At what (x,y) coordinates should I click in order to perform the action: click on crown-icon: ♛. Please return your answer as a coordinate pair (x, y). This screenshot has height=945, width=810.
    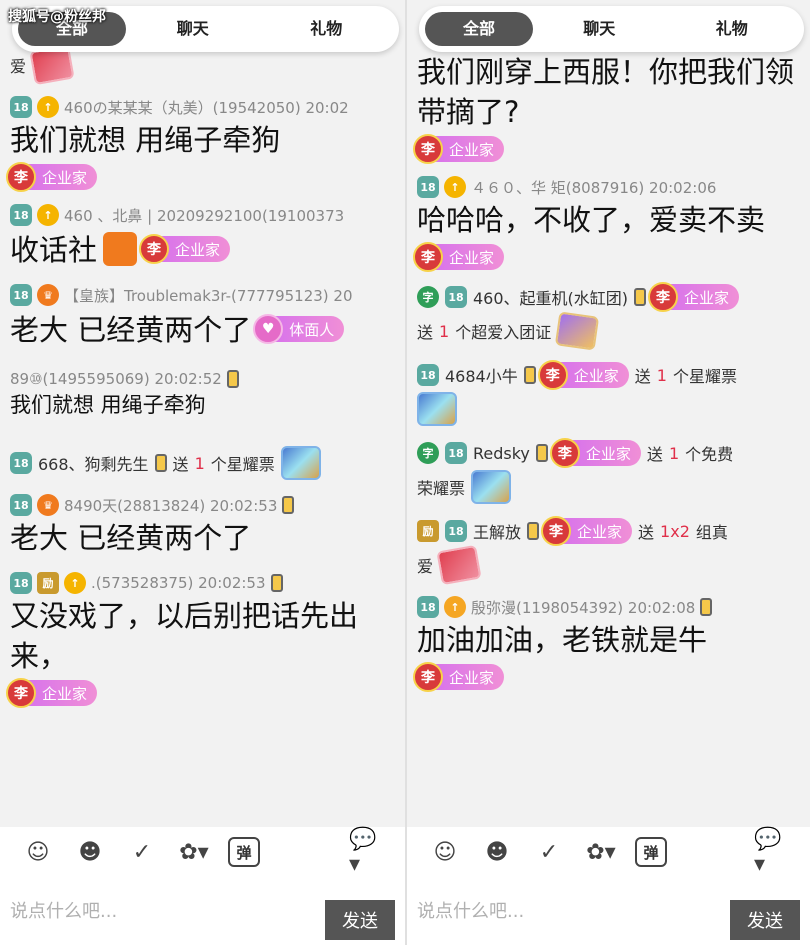
    Looking at the image, I should click on (48, 505).